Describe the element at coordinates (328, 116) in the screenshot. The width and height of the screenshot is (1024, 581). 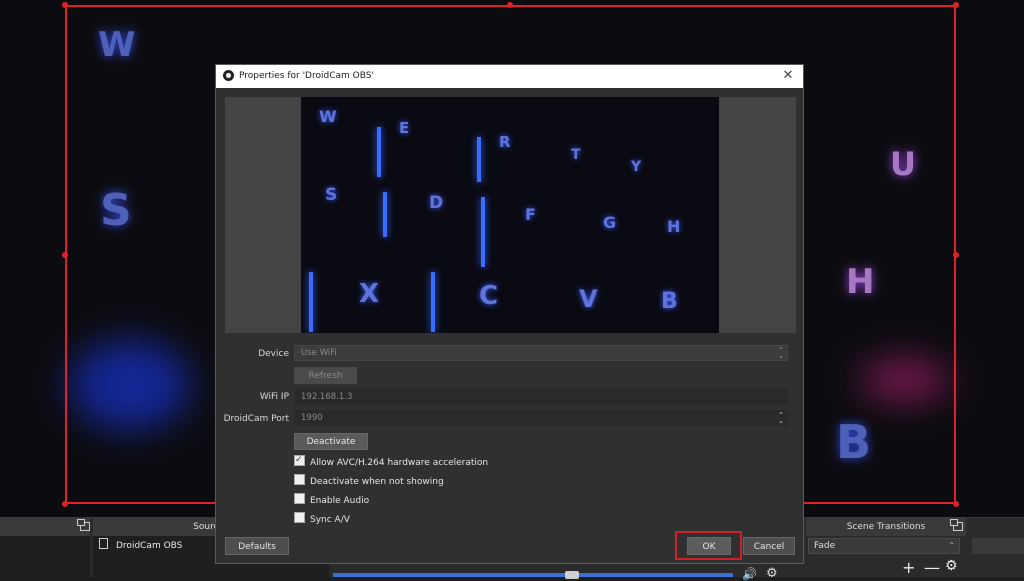
I see `preview-key: W` at that location.